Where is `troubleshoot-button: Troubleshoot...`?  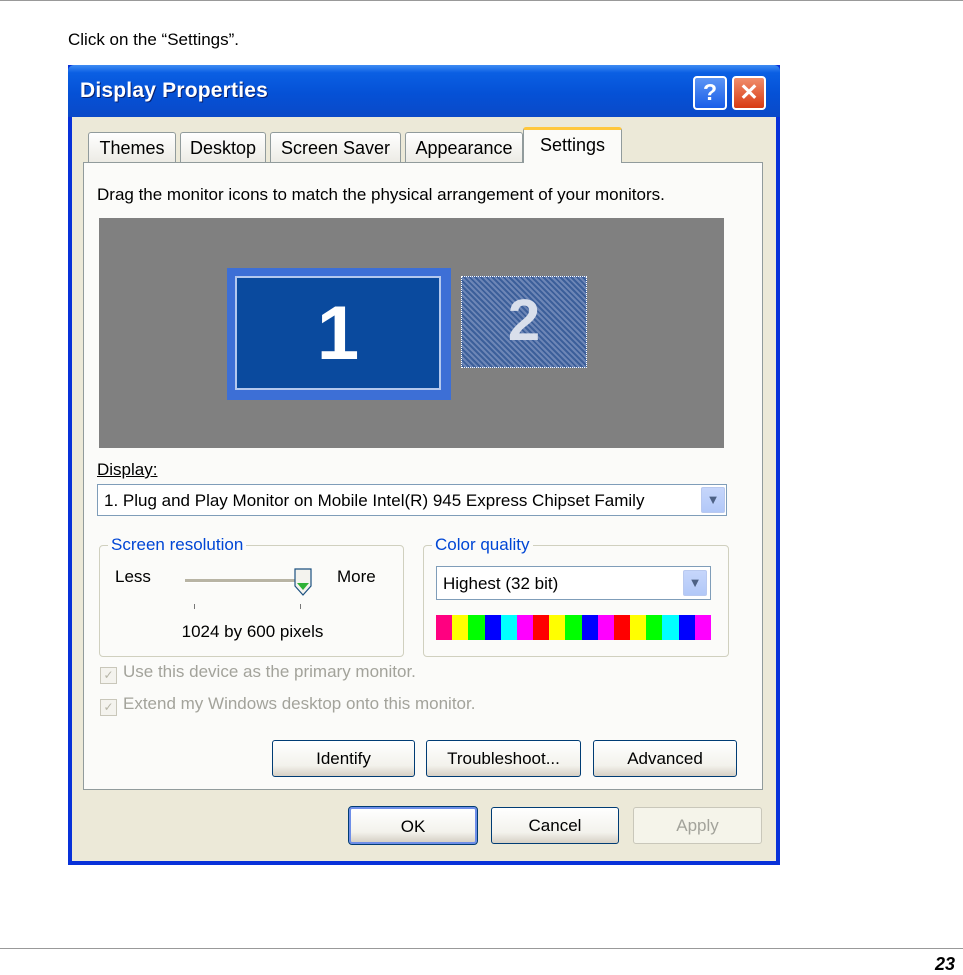
troubleshoot-button: Troubleshoot... is located at coordinates (503, 758).